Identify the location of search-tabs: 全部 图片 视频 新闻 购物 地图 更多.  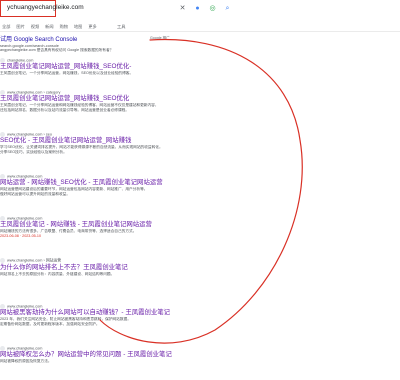
(49, 27).